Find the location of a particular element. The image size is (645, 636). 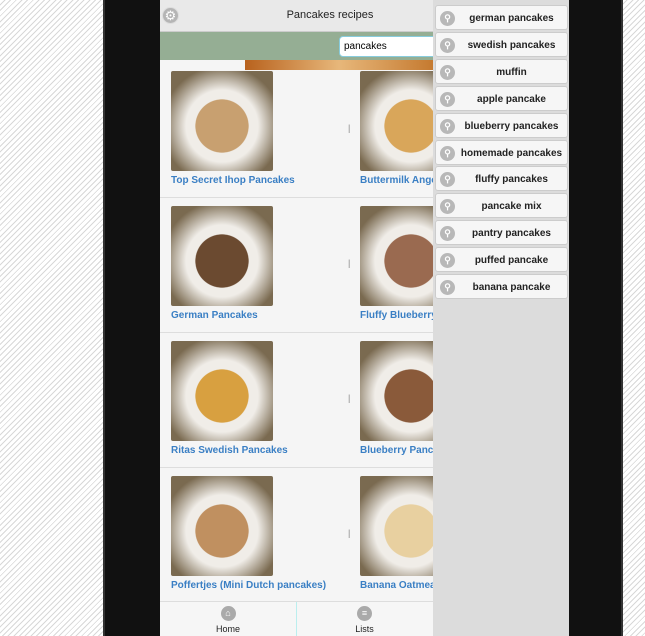

list-icon: ≡ is located at coordinates (364, 613).